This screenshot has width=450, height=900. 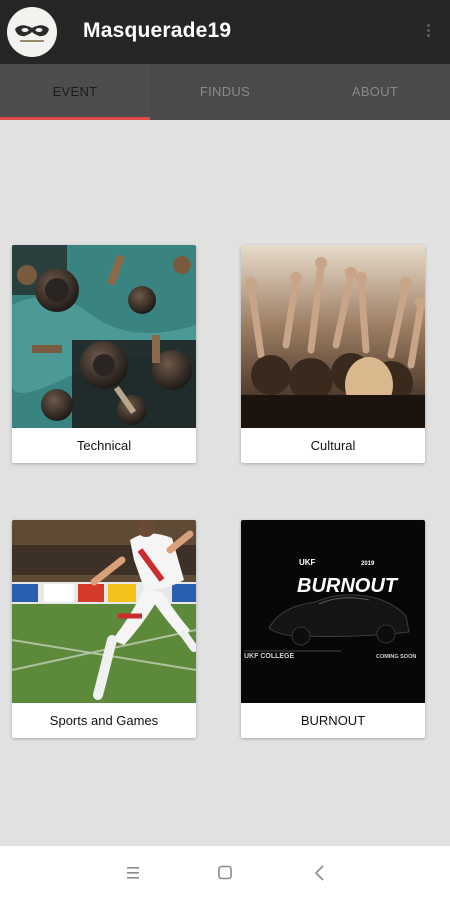 I want to click on app-bar: Masquerade19, so click(x=225, y=32).